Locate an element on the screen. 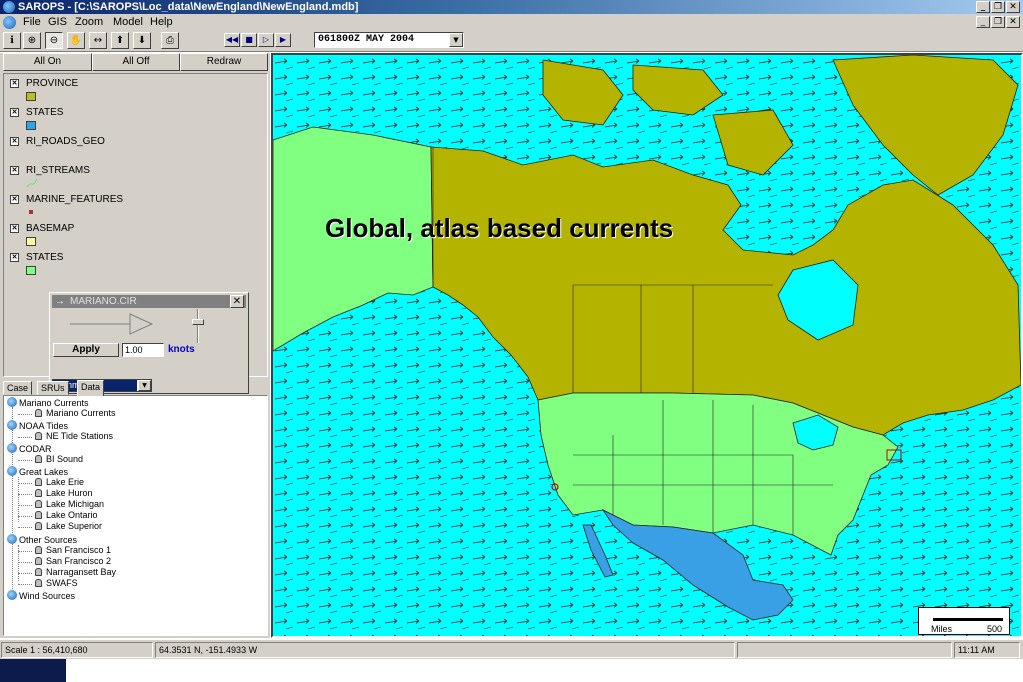 Image resolution: width=1023 pixels, height=682 pixels. tree-leaf: Lake Michigan is located at coordinates (69, 504).